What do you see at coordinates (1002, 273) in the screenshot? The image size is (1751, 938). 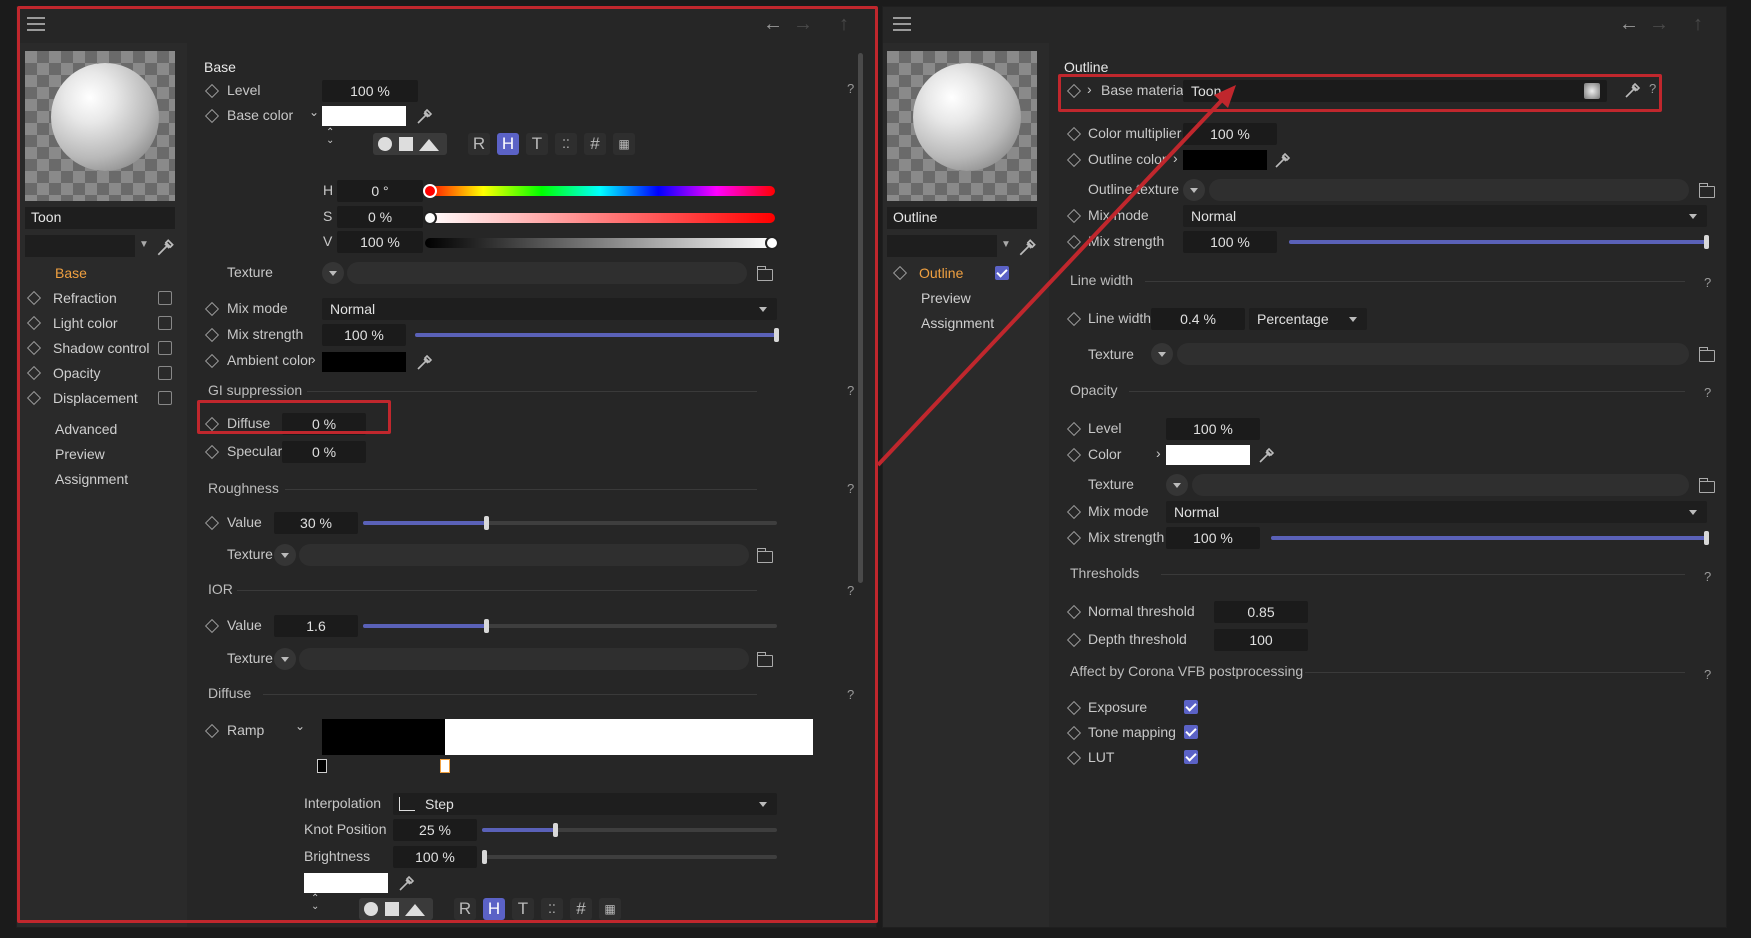 I see `outline-checkbox` at bounding box center [1002, 273].